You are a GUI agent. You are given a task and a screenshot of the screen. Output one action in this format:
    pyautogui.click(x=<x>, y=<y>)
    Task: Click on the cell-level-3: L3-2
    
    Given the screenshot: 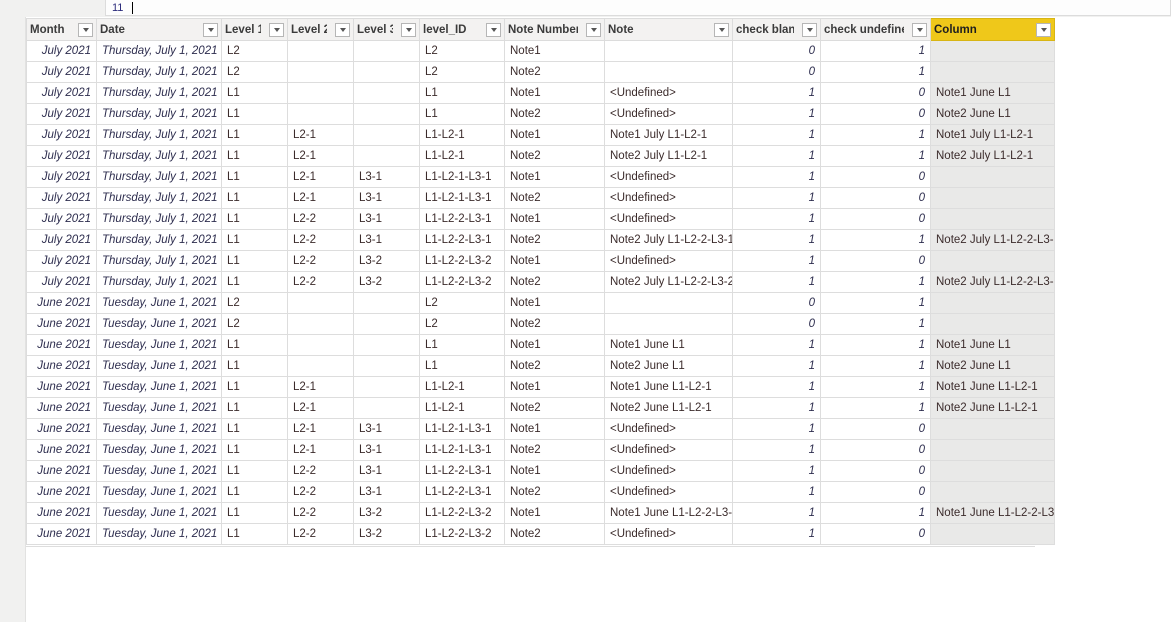 What is the action you would take?
    pyautogui.click(x=386, y=282)
    